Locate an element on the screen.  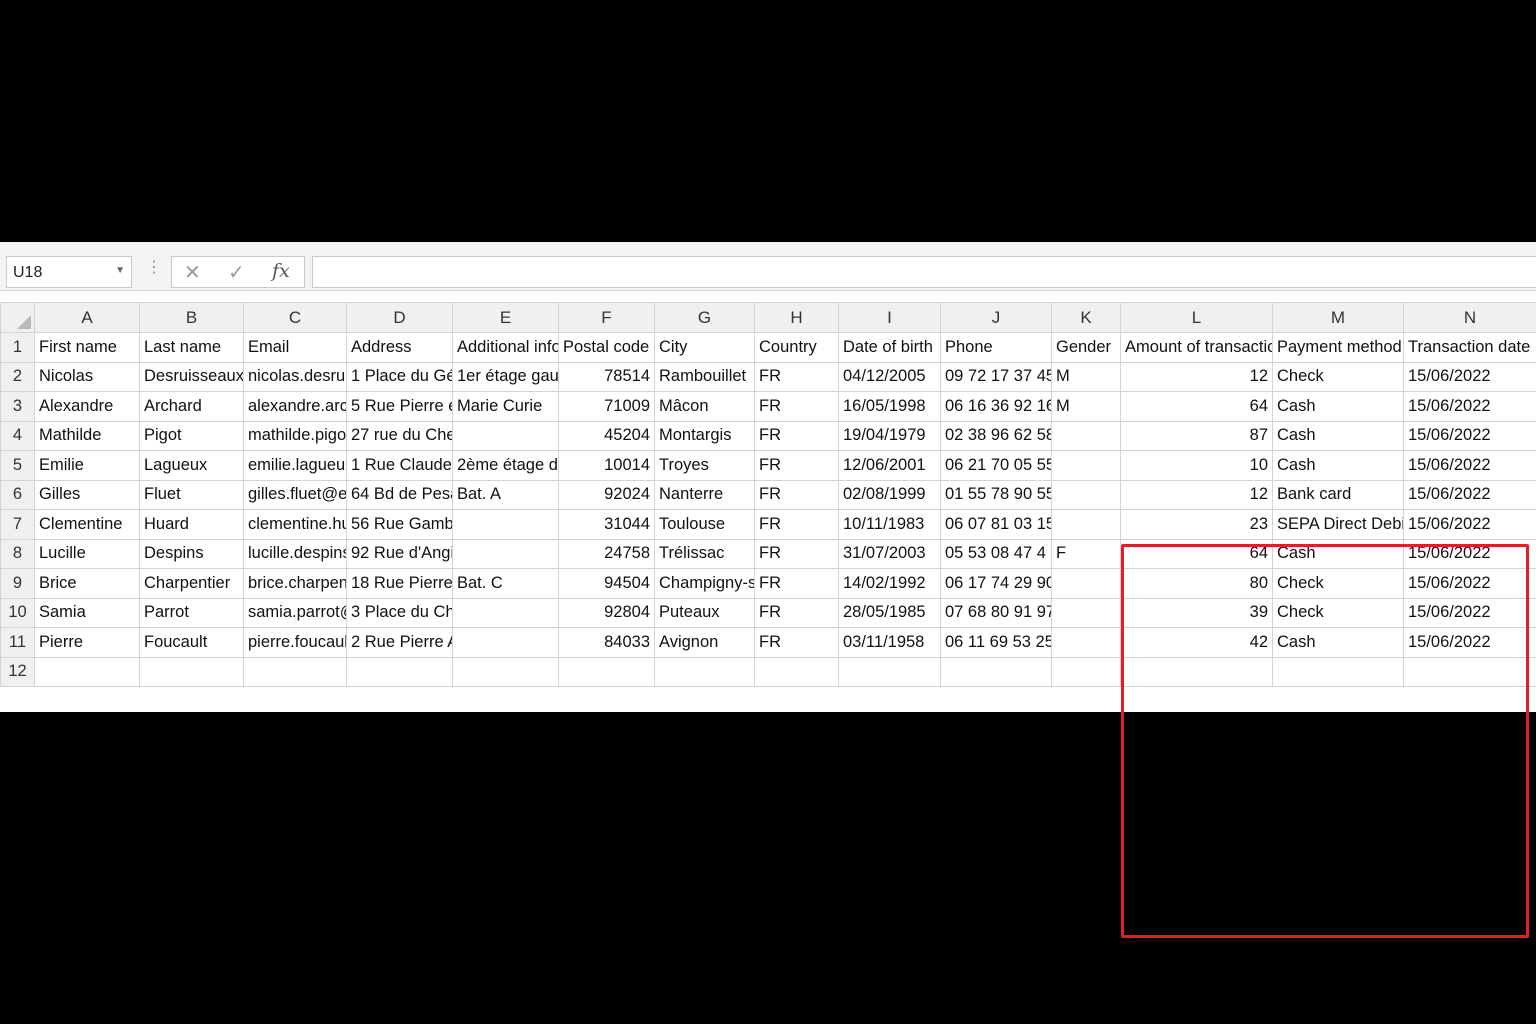
row-header: 6 is located at coordinates (17, 494).